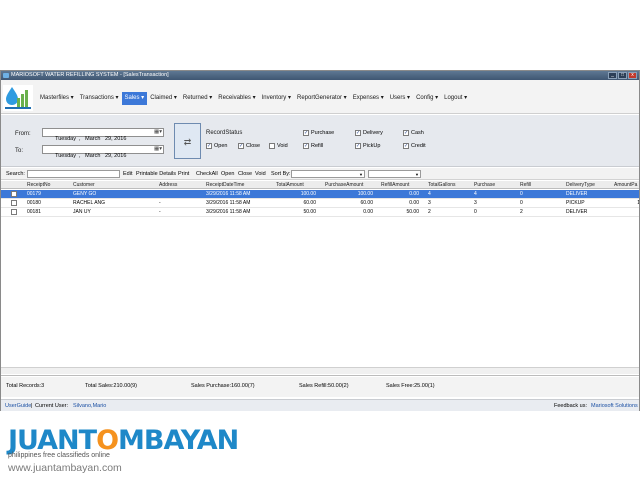  What do you see at coordinates (103, 135) in the screenshot?
I see `from-date-picker: Tuesday , March 29, 2016 ▦▾` at bounding box center [103, 135].